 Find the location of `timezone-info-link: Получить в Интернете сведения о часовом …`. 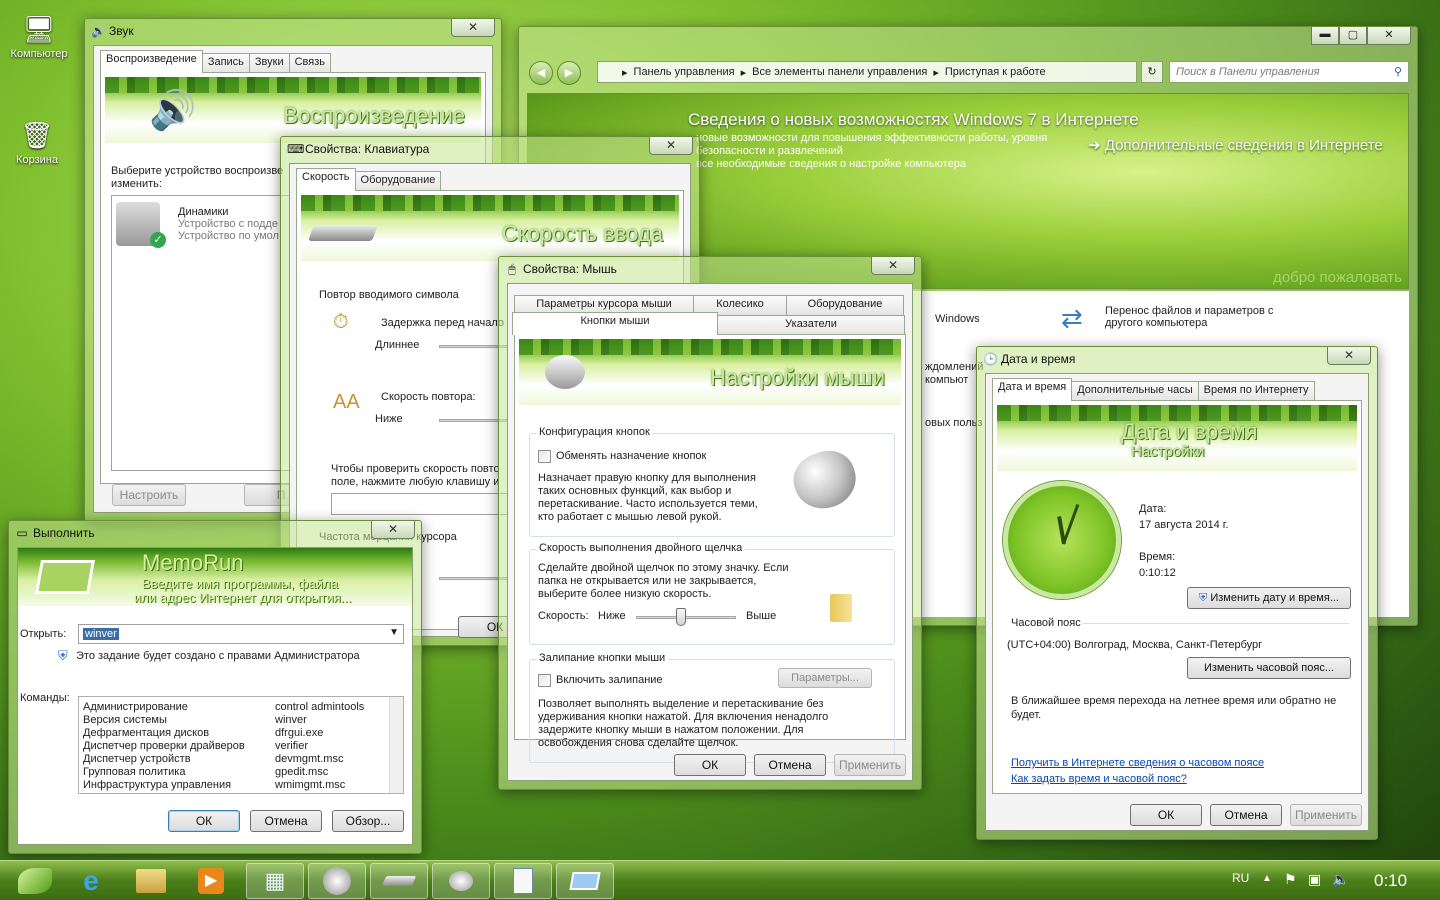

timezone-info-link: Получить в Интернете сведения о часовом … is located at coordinates (1137, 763).